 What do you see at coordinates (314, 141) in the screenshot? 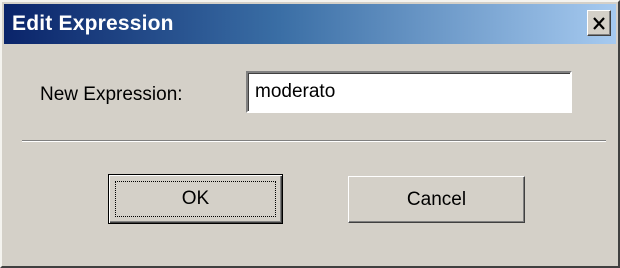
I see `separator` at bounding box center [314, 141].